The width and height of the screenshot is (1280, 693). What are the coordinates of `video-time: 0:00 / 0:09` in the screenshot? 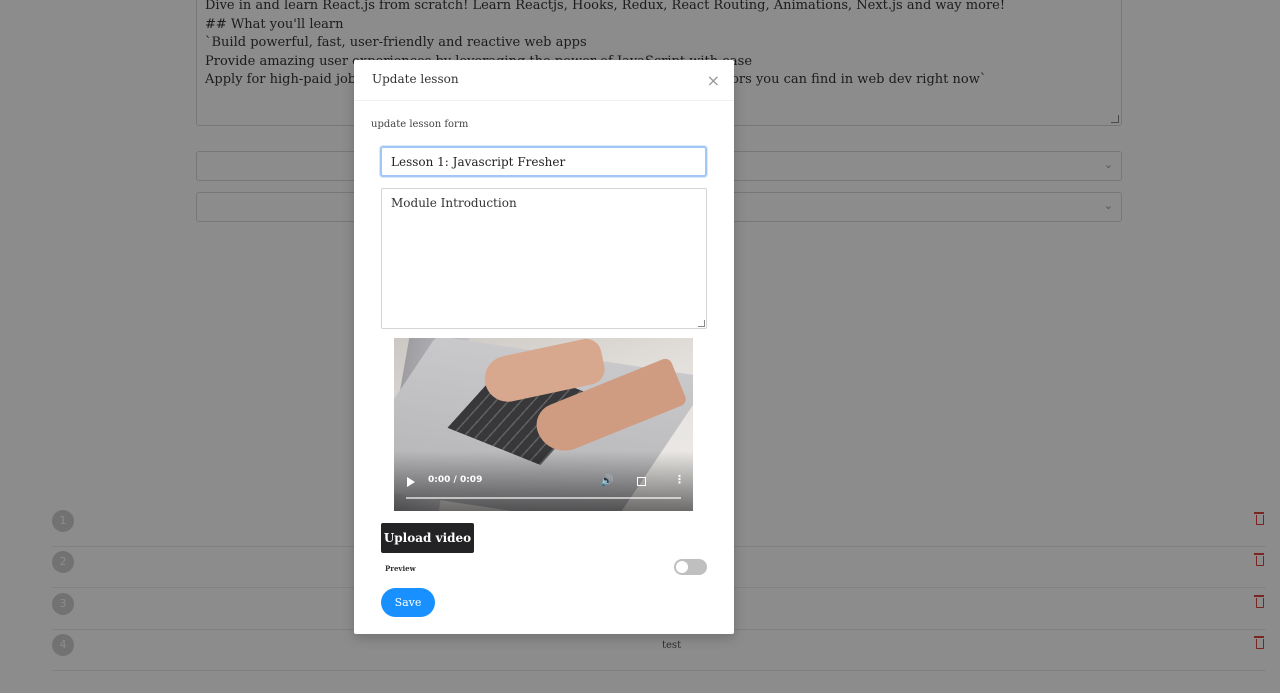 It's located at (455, 480).